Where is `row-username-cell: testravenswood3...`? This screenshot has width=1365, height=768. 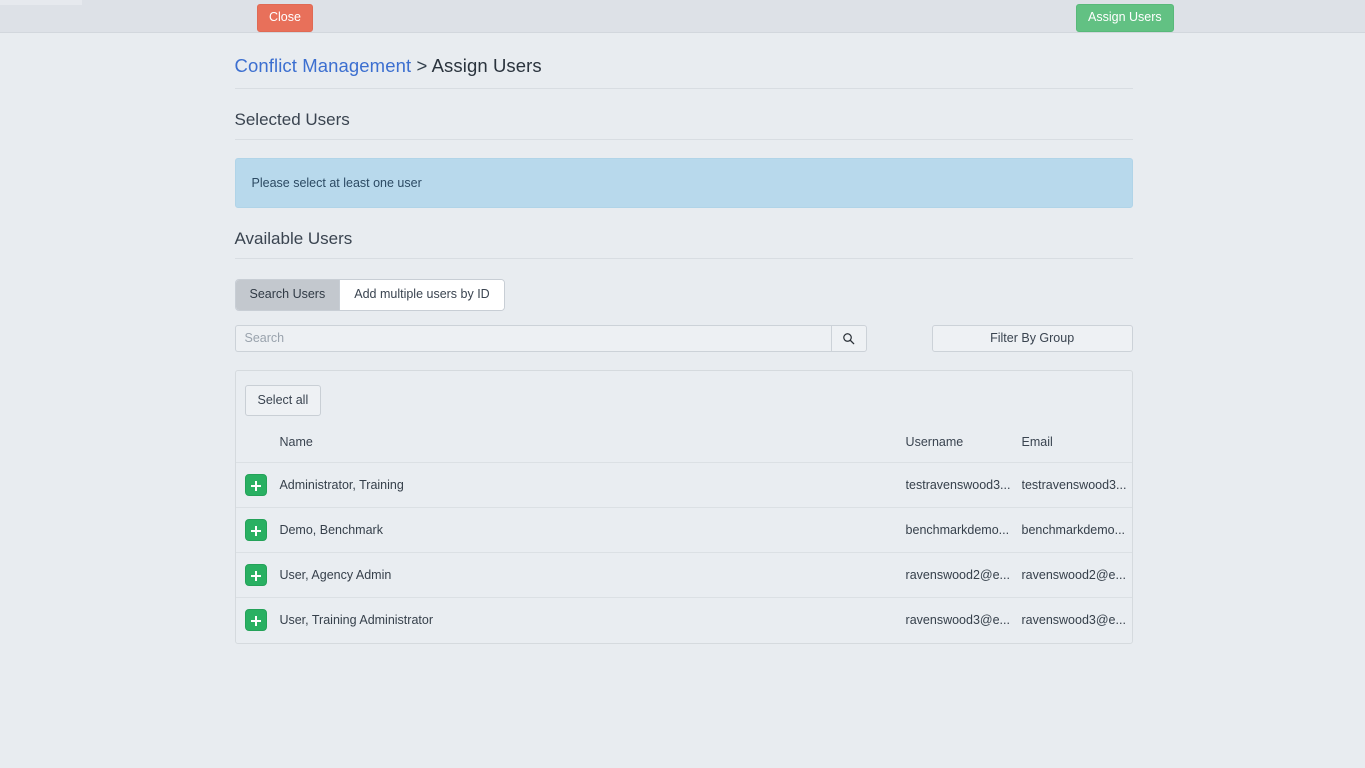
row-username-cell: testravenswood3... is located at coordinates (963, 485).